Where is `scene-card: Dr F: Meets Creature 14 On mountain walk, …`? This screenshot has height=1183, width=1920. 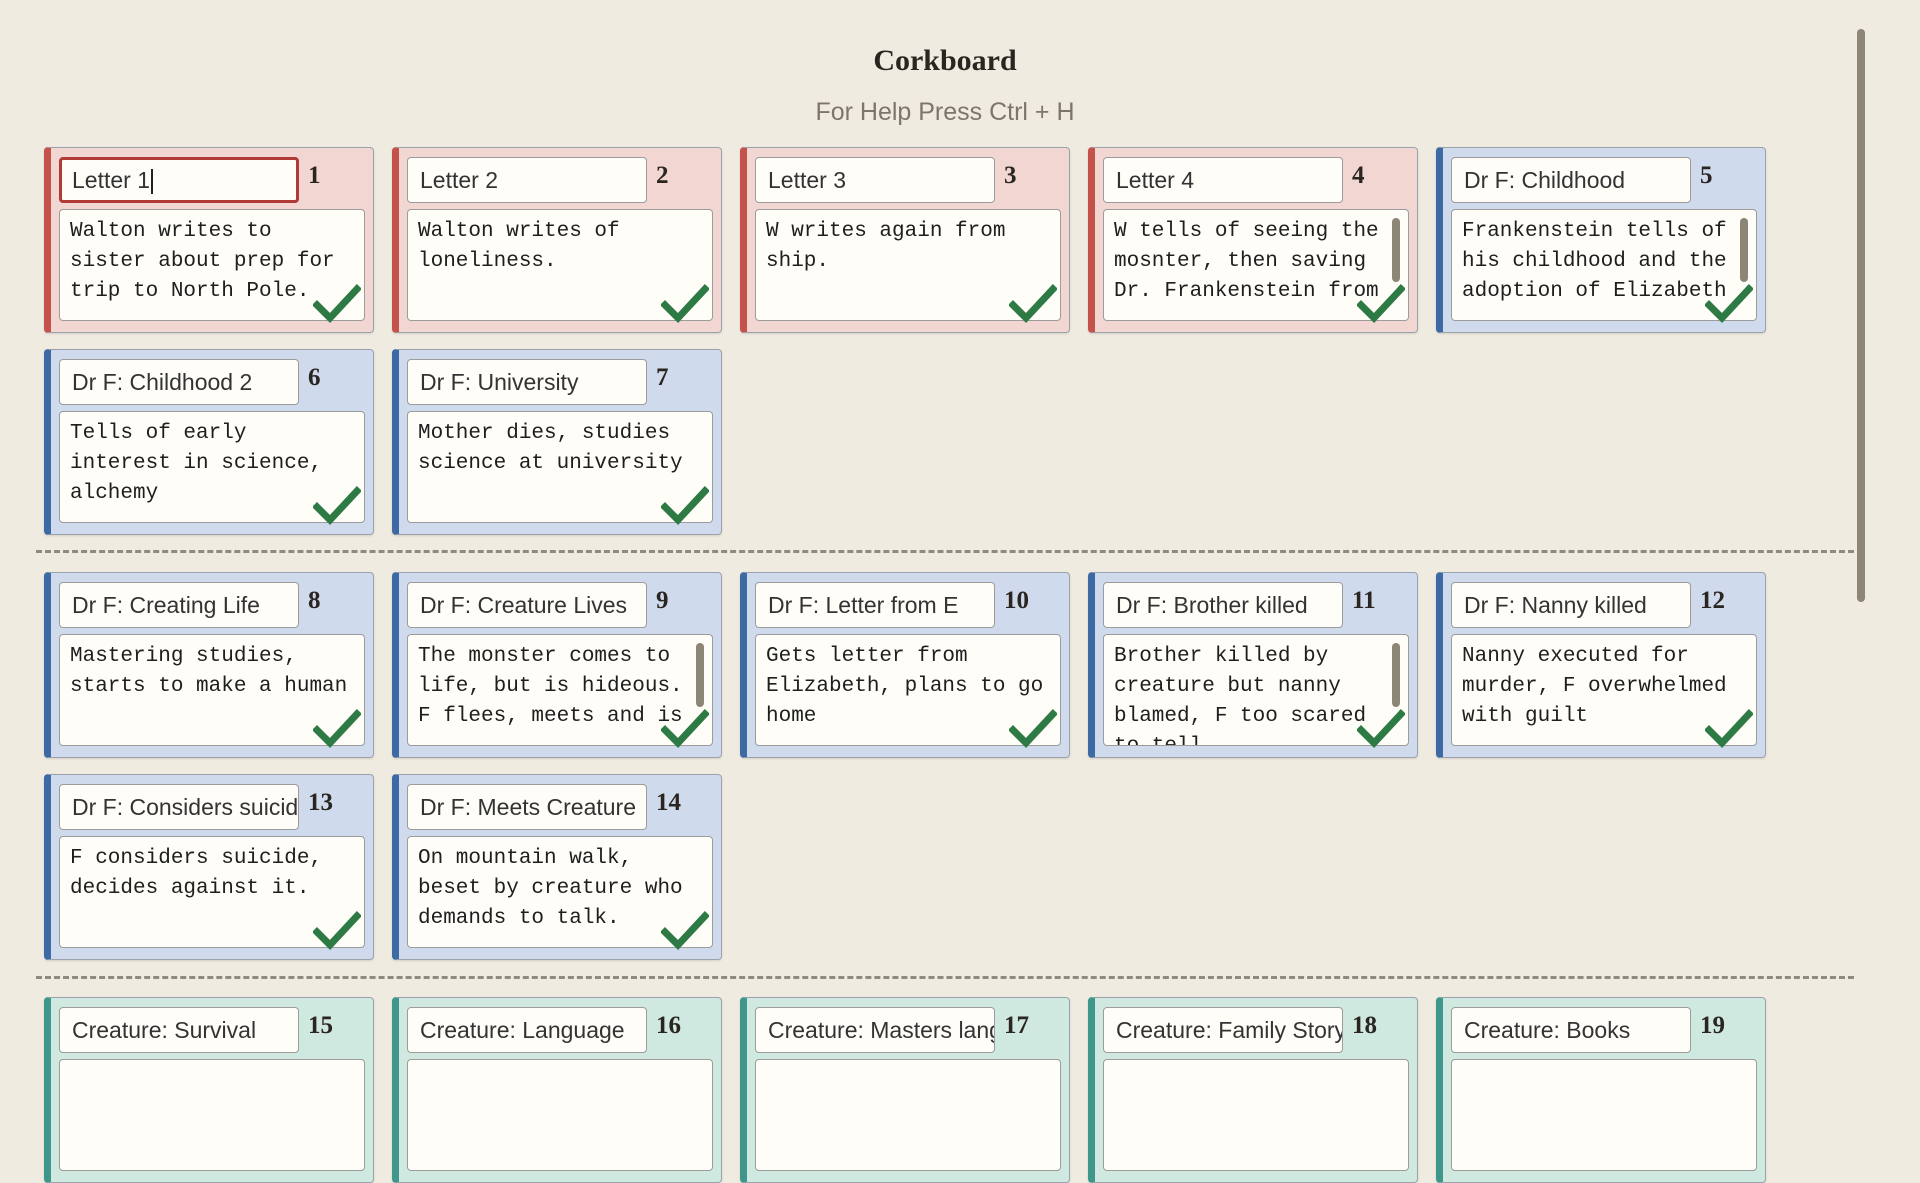 scene-card: Dr F: Meets Creature 14 On mountain walk, … is located at coordinates (557, 867).